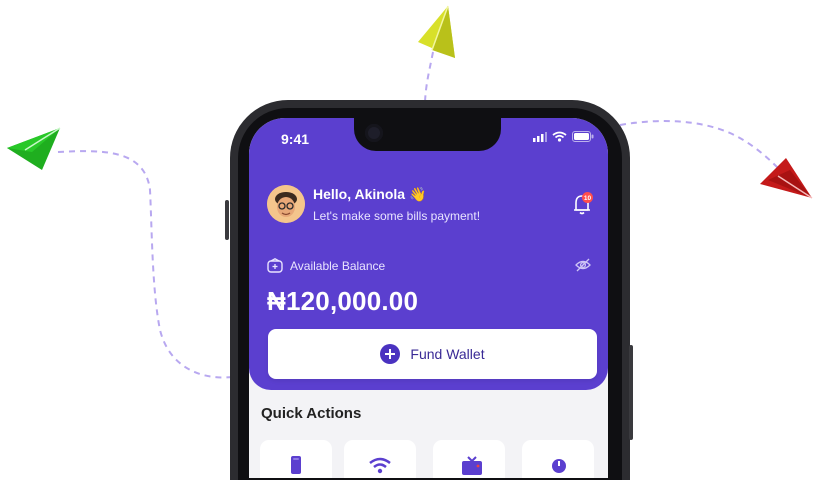 The height and width of the screenshot is (480, 814). Describe the element at coordinates (227, 220) in the screenshot. I see `volume-button` at that location.